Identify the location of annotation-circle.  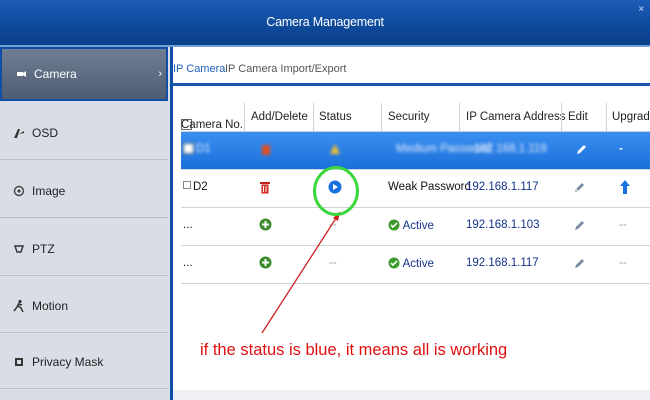
(336, 191).